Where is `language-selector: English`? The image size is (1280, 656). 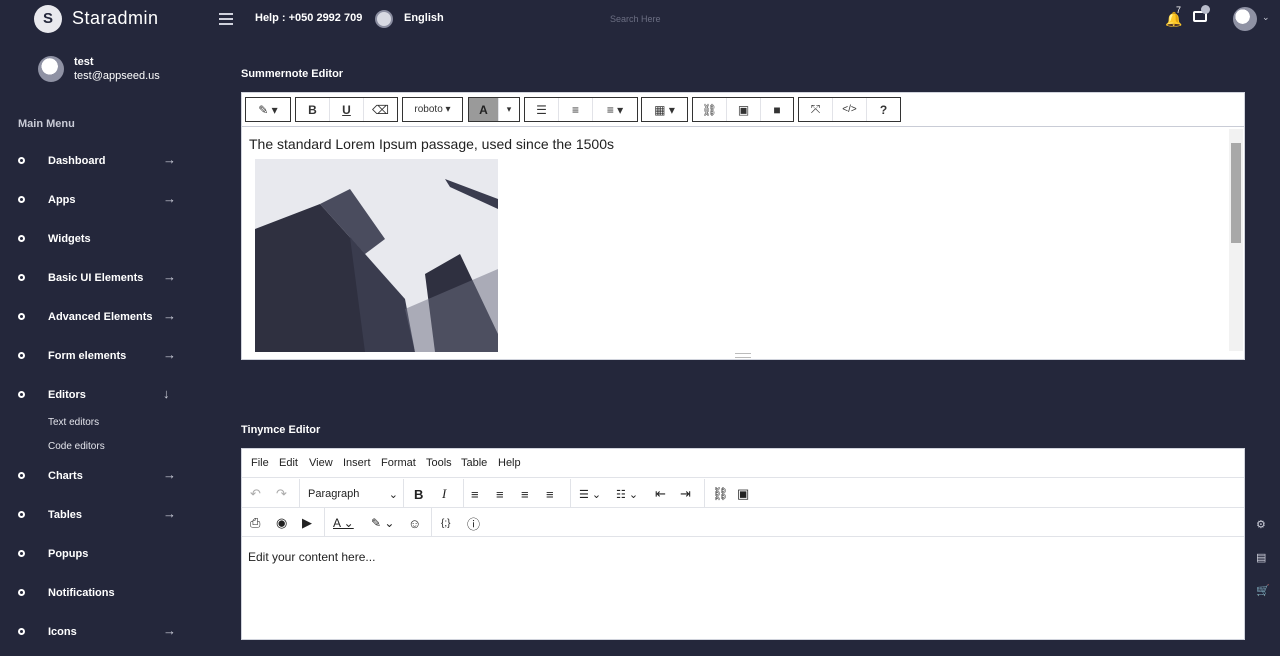
language-selector: English is located at coordinates (424, 18).